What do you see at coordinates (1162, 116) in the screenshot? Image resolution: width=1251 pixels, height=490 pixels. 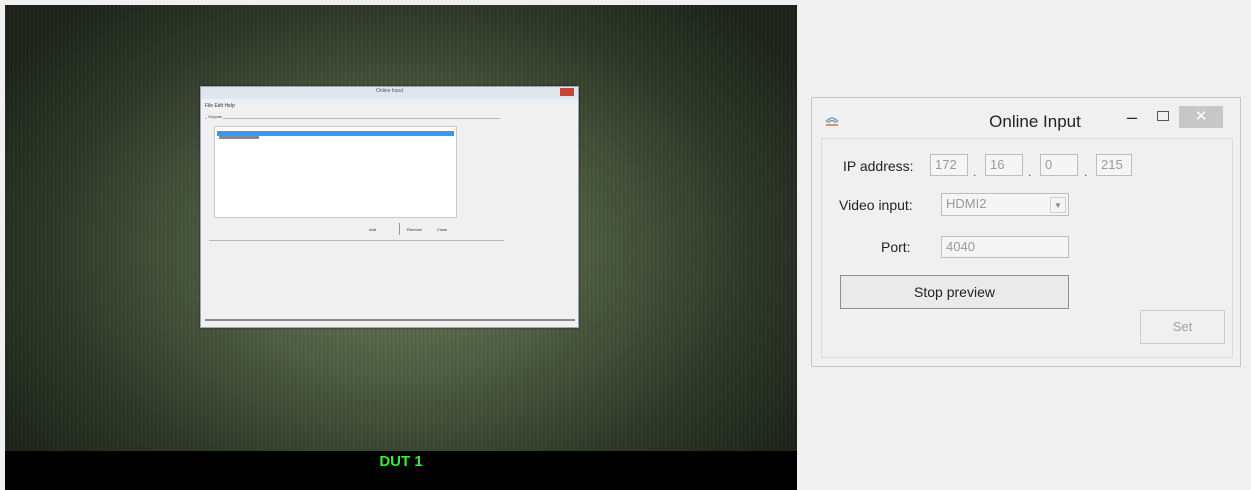 I see `maximize-icon` at bounding box center [1162, 116].